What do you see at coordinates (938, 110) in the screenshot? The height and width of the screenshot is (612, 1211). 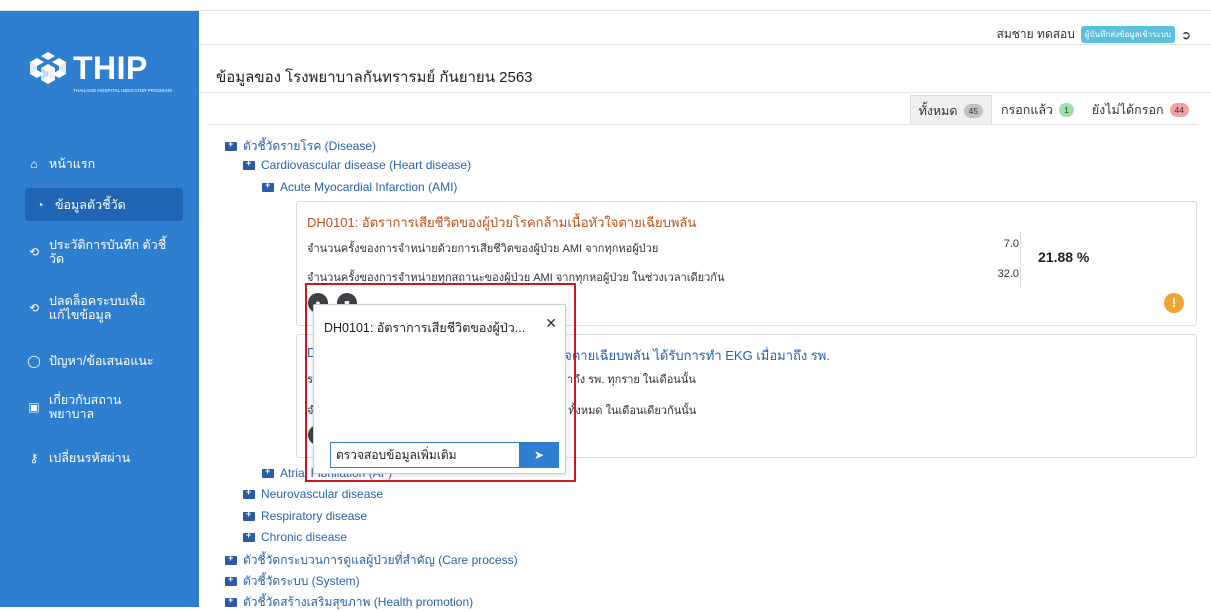 I see `tab-label: ทั้งหมด` at bounding box center [938, 110].